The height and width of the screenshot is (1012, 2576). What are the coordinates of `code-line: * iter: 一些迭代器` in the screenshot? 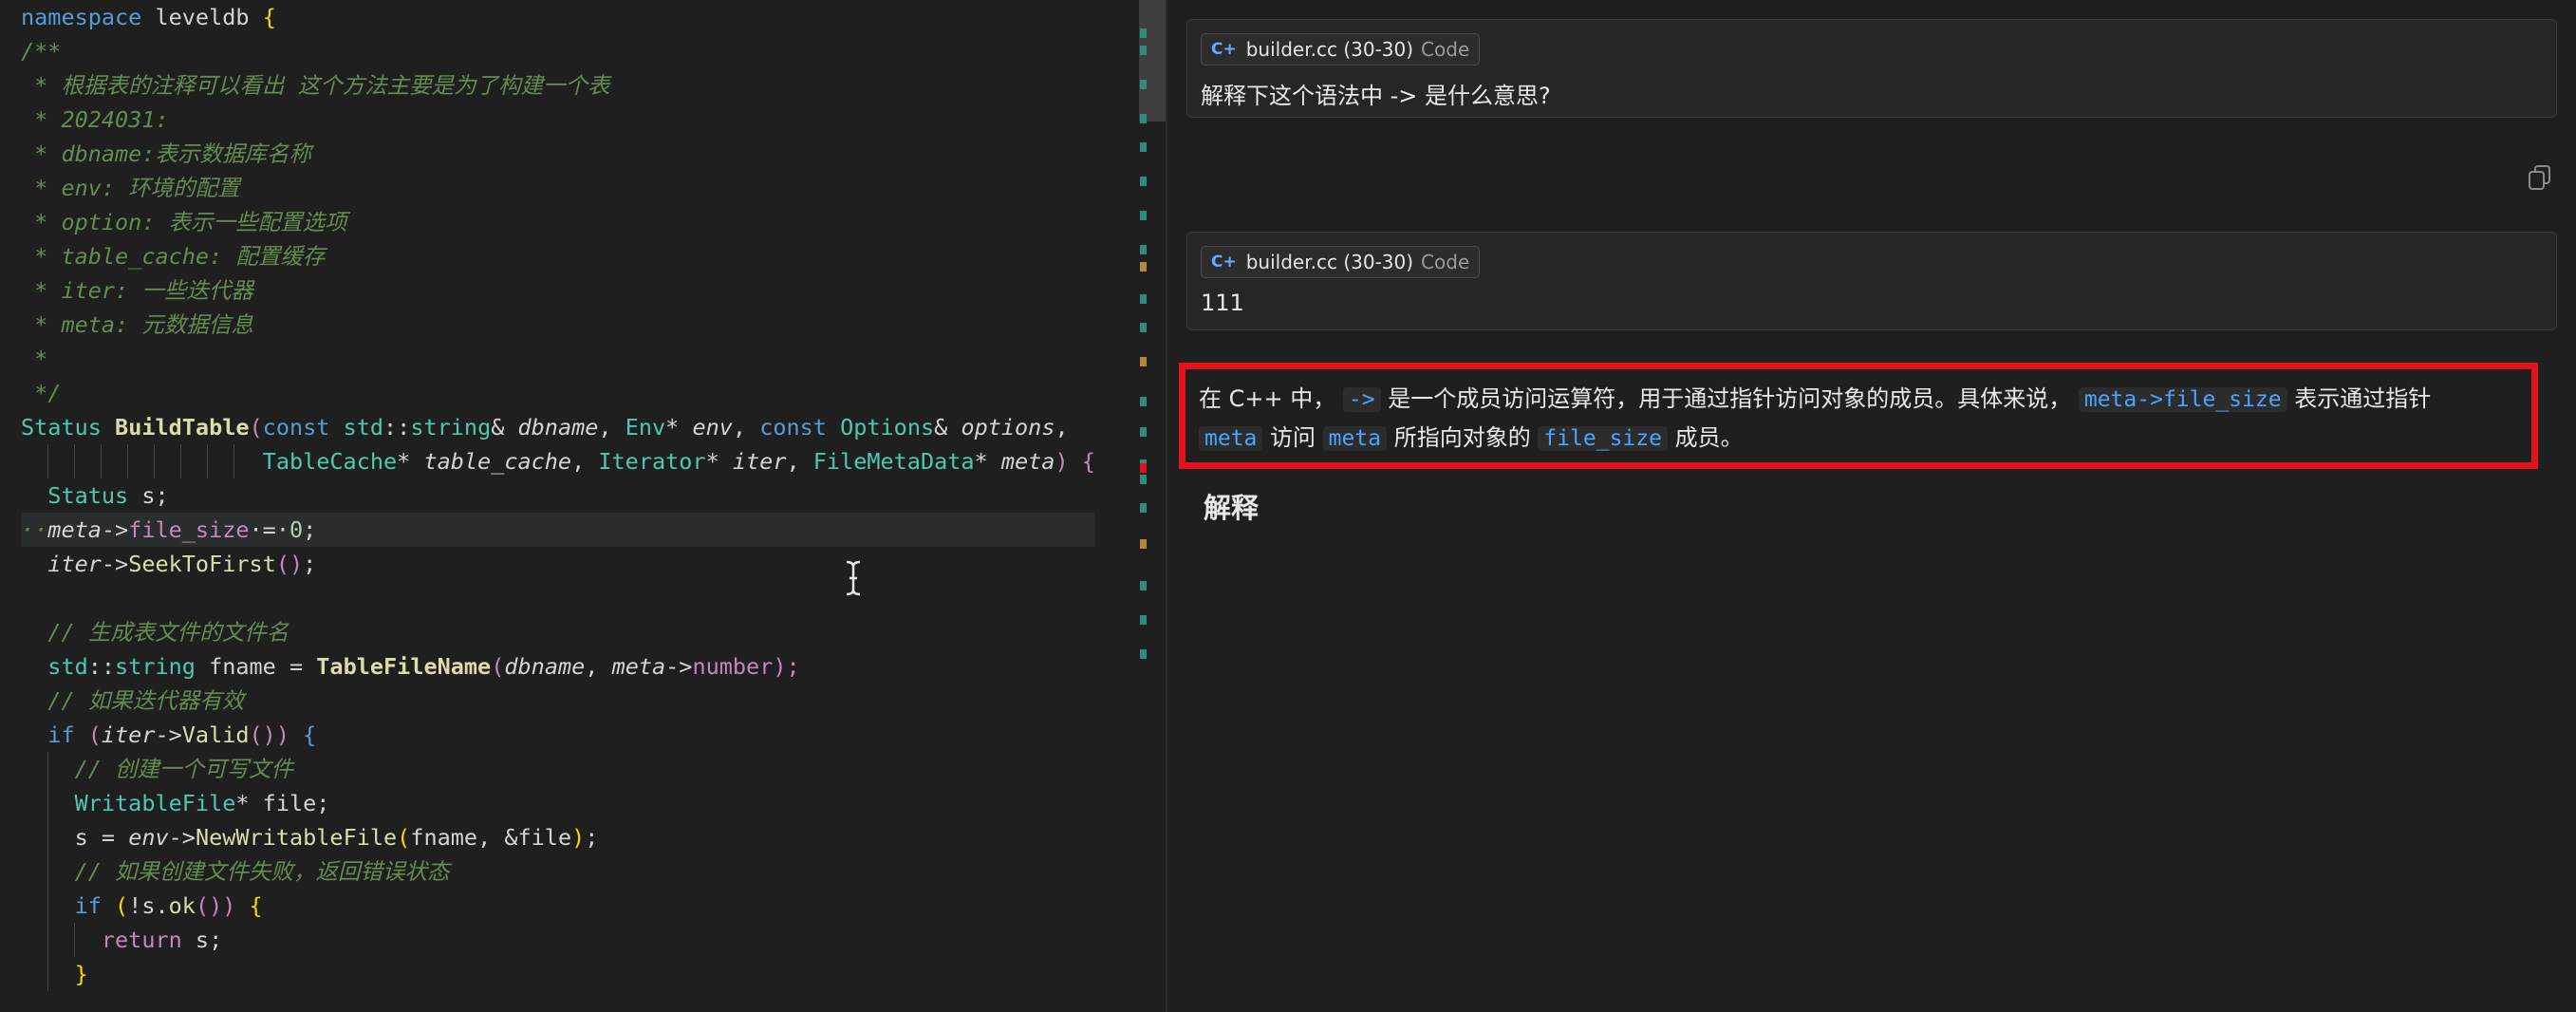 It's located at (558, 290).